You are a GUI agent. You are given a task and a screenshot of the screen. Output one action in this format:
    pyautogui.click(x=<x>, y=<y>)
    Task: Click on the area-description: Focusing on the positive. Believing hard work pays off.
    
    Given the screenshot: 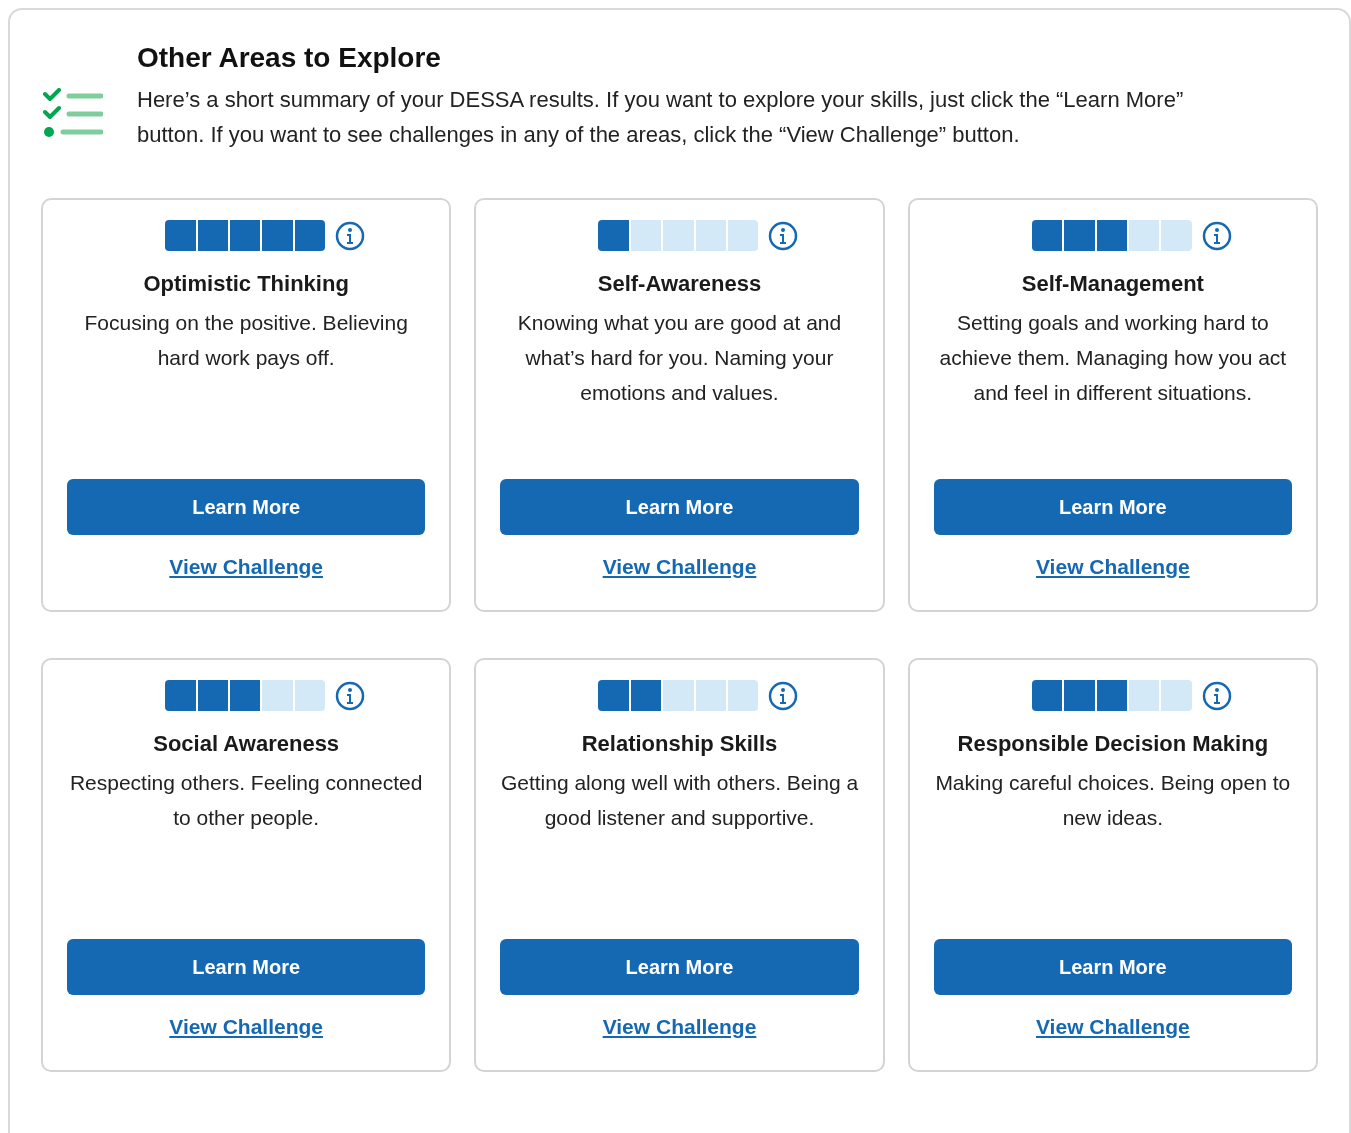 What is the action you would take?
    pyautogui.click(x=246, y=340)
    